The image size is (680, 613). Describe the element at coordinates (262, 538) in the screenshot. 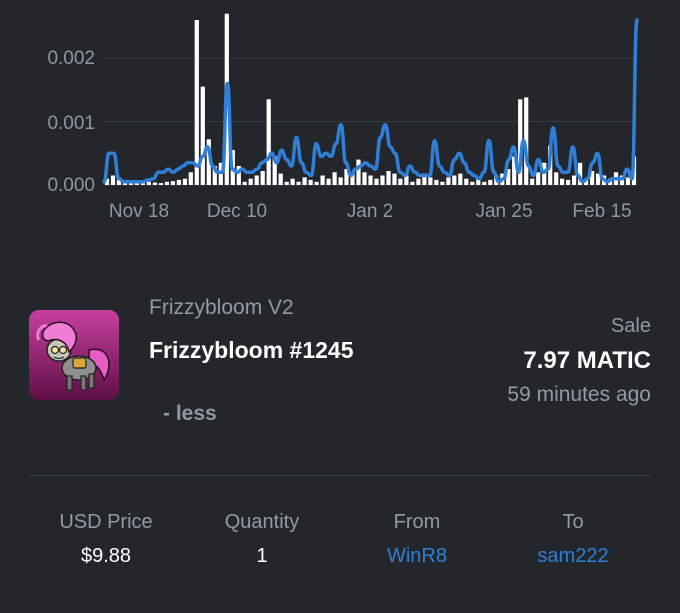

I see `quantity-stat: Quantity 1` at that location.